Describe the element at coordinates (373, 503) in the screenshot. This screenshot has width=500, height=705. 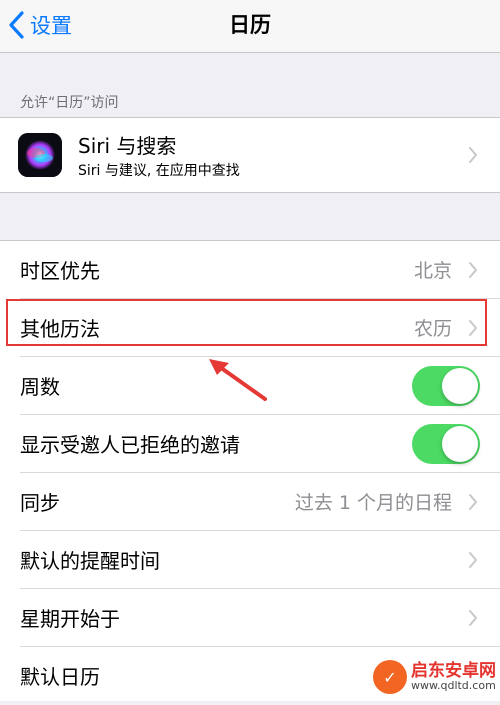
I see `row-value: 过去 1 个月的日程` at that location.